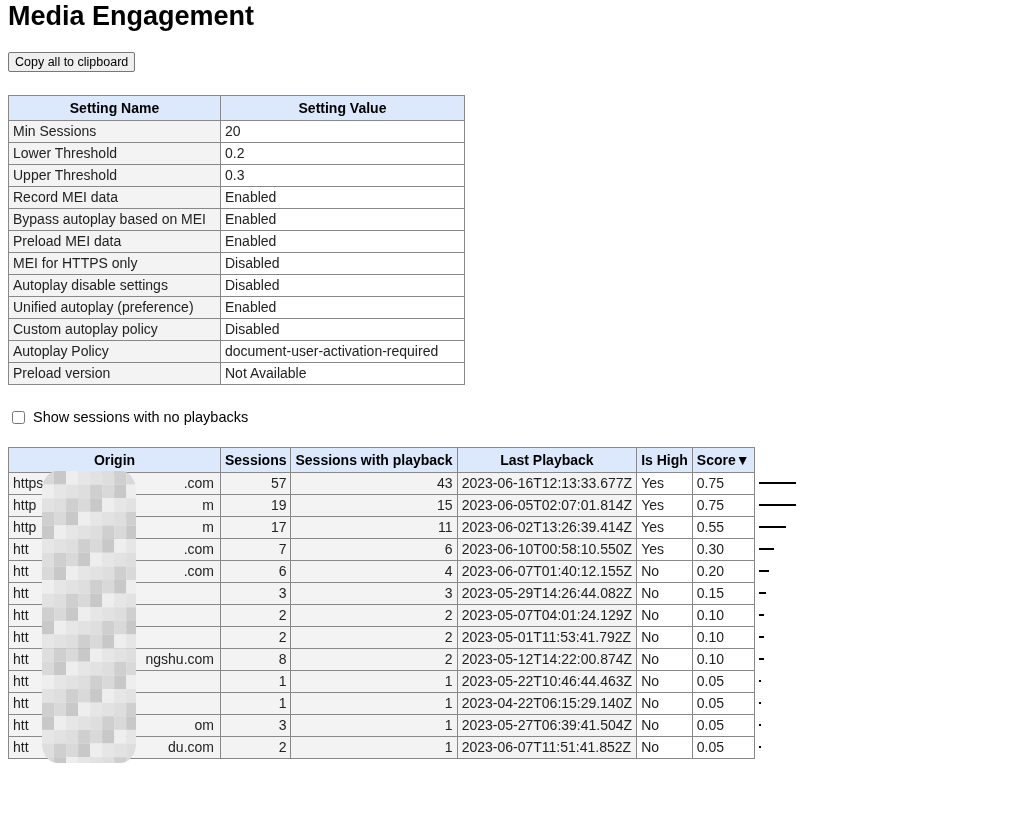  I want to click on table-cell: 2023-06-16T12:13:33.677Z, so click(547, 483).